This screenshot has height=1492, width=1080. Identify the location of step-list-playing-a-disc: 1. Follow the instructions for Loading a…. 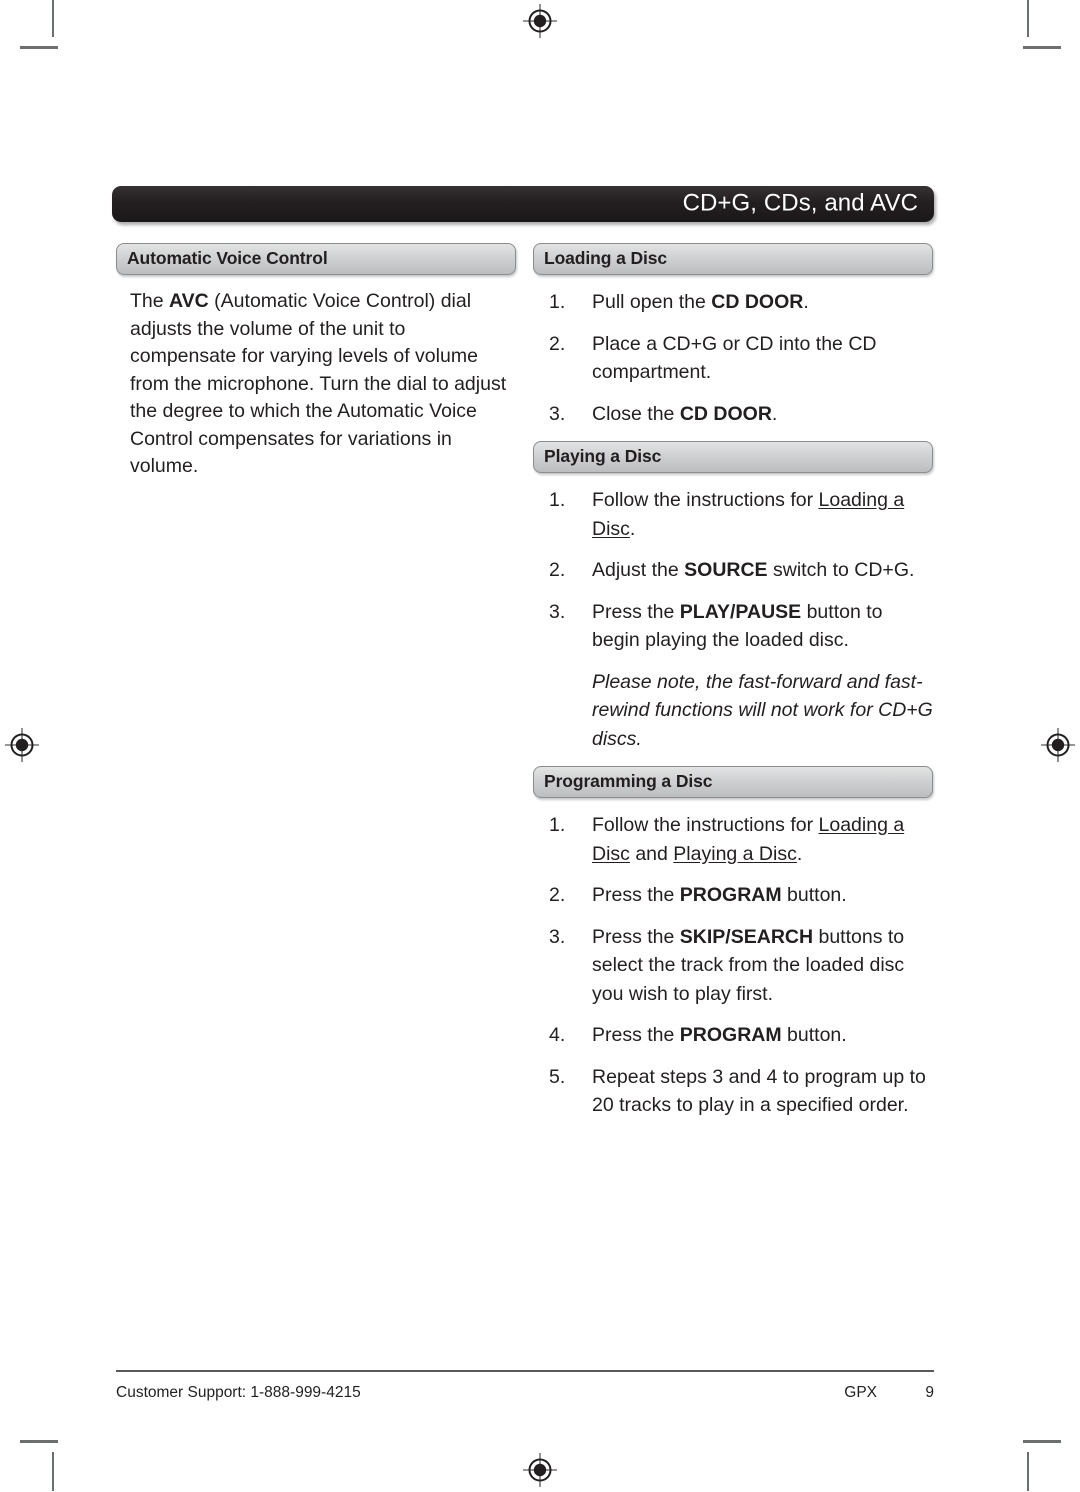
(733, 570).